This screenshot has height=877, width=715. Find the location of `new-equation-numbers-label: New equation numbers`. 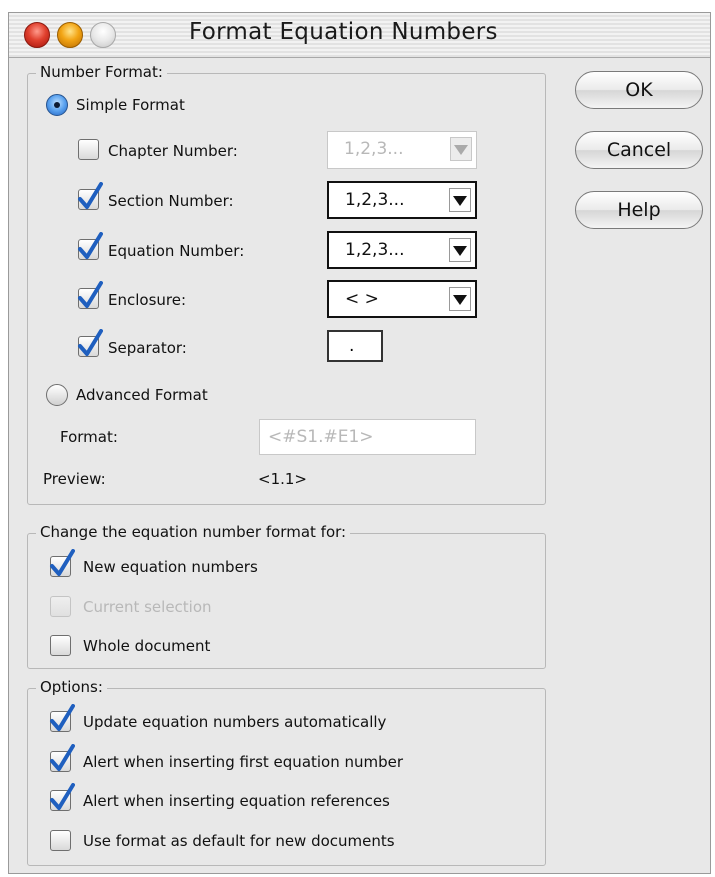

new-equation-numbers-label: New equation numbers is located at coordinates (170, 567).